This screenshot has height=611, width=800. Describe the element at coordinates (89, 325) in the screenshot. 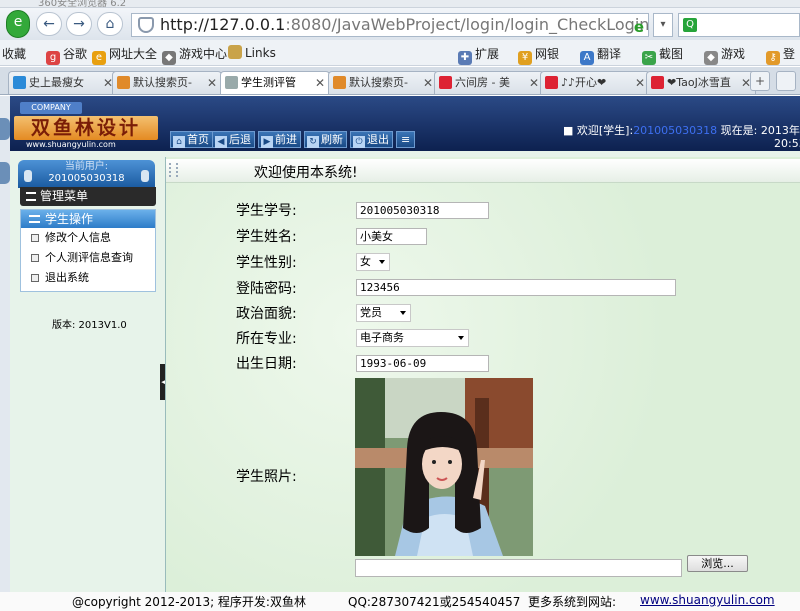

I see `version-text: 版本: 2013V1.0` at that location.